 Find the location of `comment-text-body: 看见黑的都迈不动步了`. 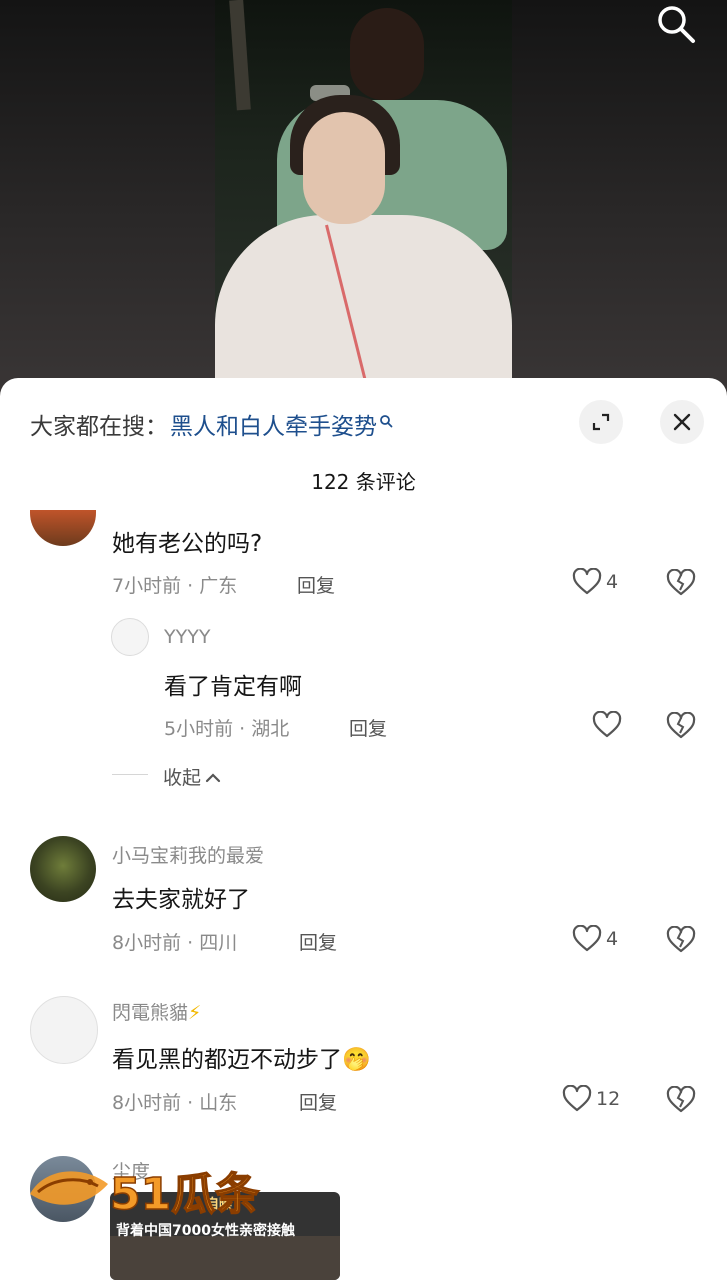

comment-text-body: 看见黑的都迈不动步了 is located at coordinates (227, 1060).